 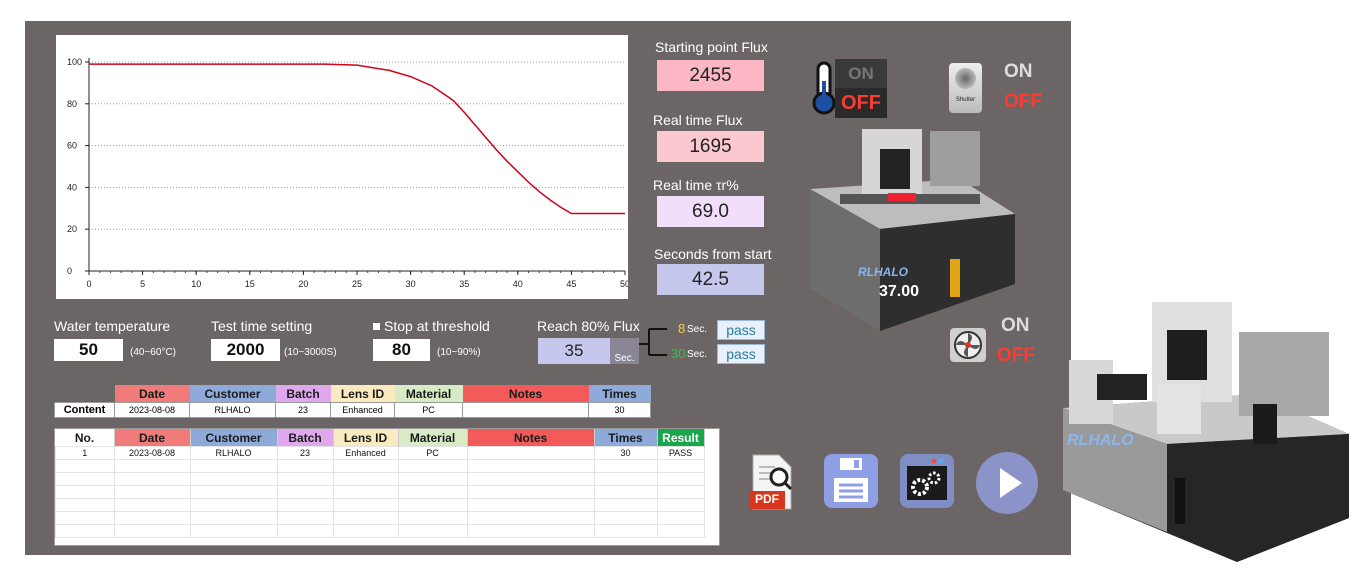 I want to click on content-lensid: Enhanced, so click(x=362, y=410).